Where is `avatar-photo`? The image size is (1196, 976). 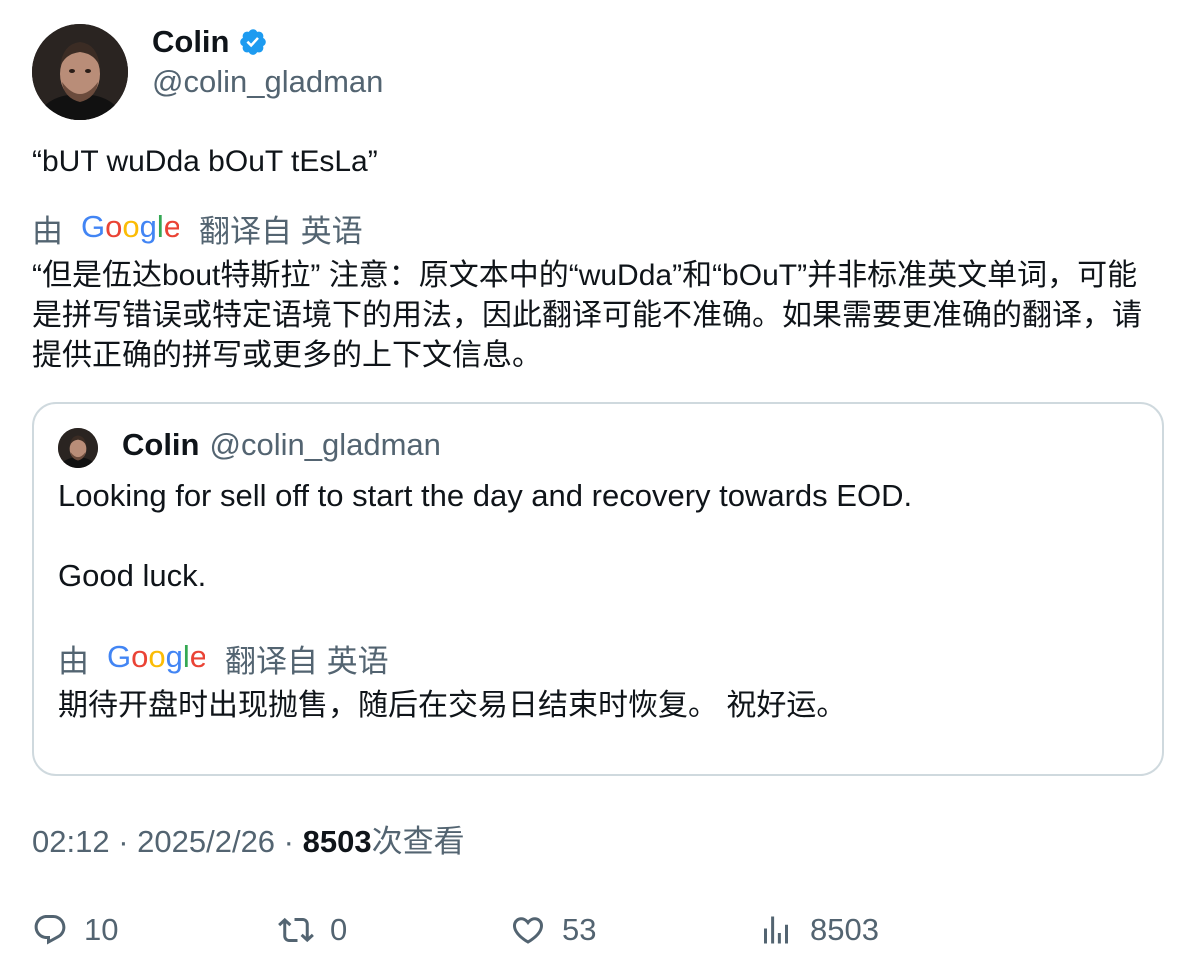
avatar-photo is located at coordinates (80, 72).